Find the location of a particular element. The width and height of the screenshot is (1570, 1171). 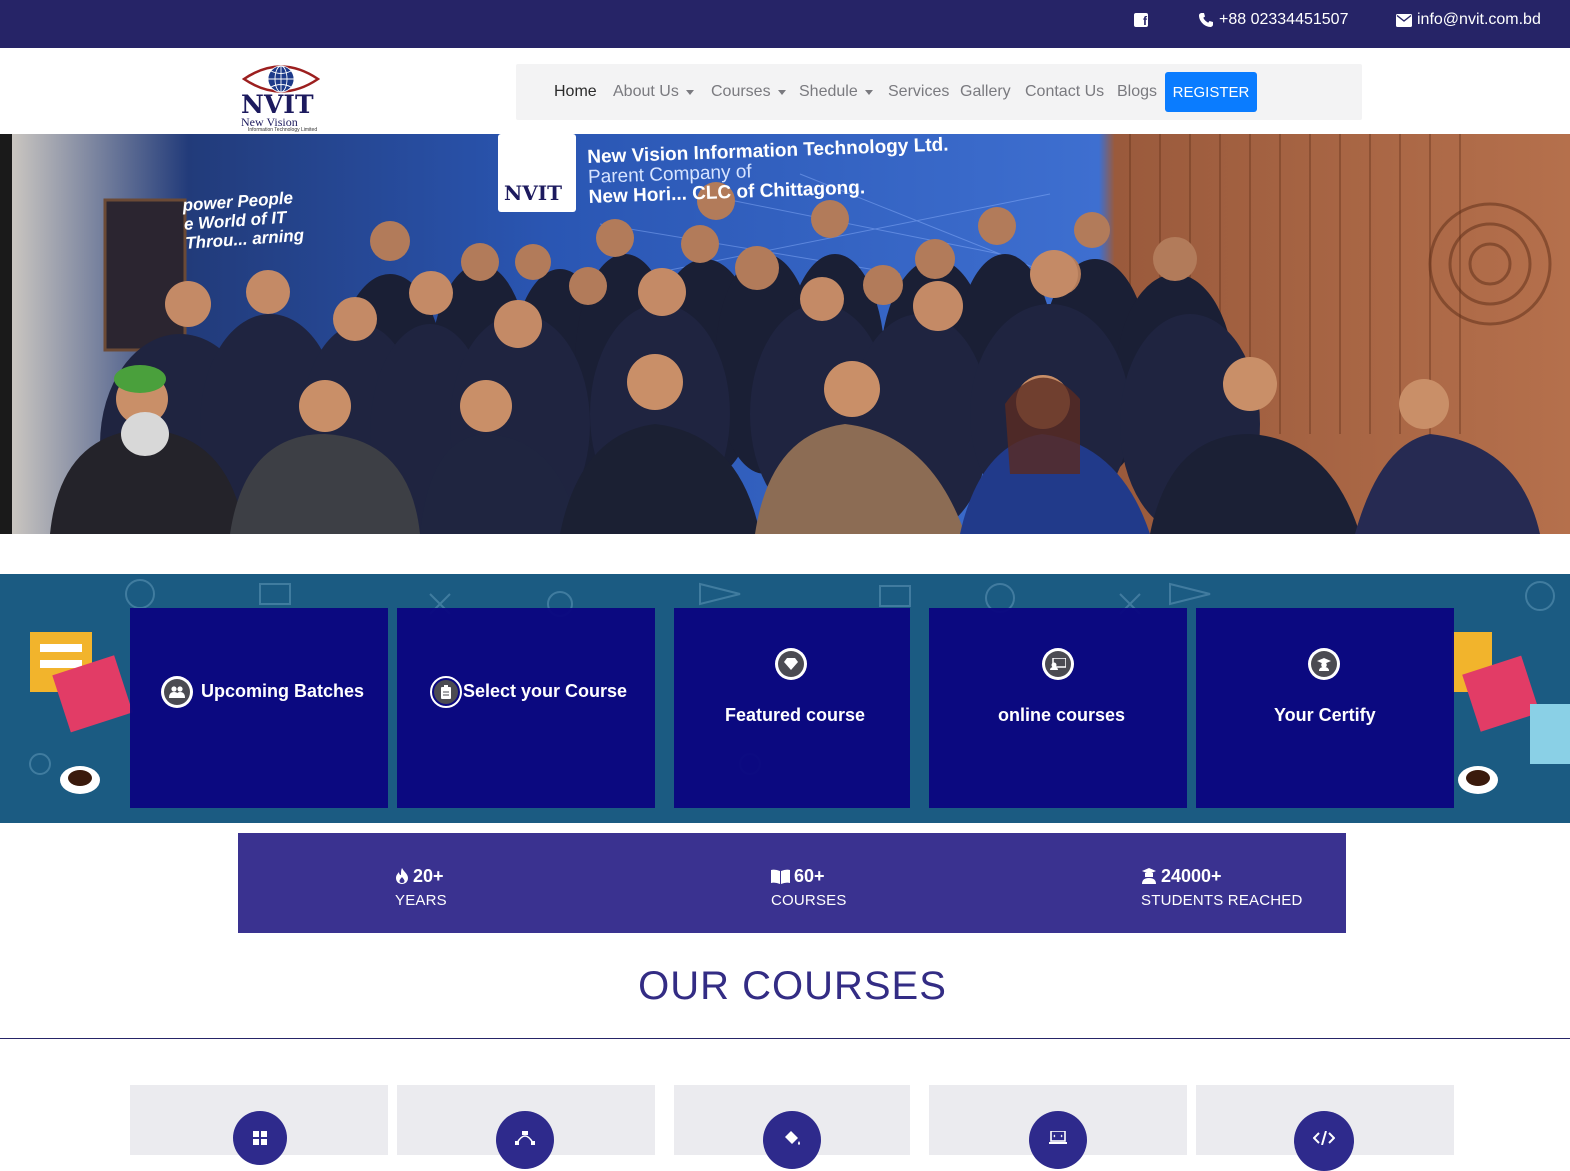

nav-home-label: Home is located at coordinates (575, 91).